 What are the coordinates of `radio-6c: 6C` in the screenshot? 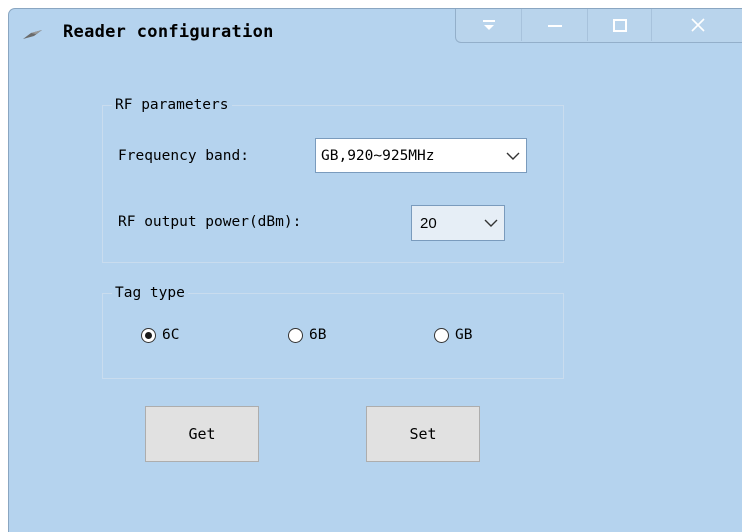 It's located at (160, 335).